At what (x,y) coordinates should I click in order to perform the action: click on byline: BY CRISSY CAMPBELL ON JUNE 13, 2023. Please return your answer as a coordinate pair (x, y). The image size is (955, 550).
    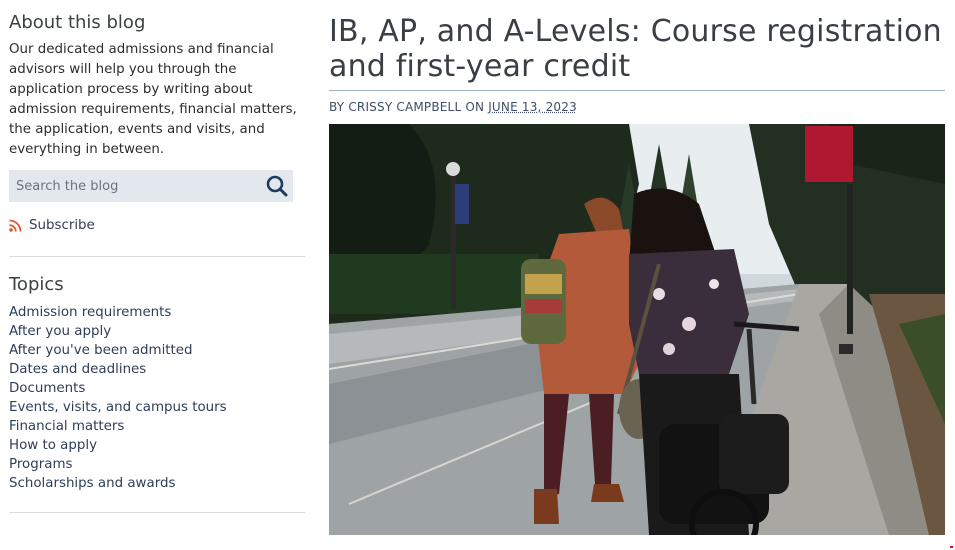
    Looking at the image, I should click on (453, 107).